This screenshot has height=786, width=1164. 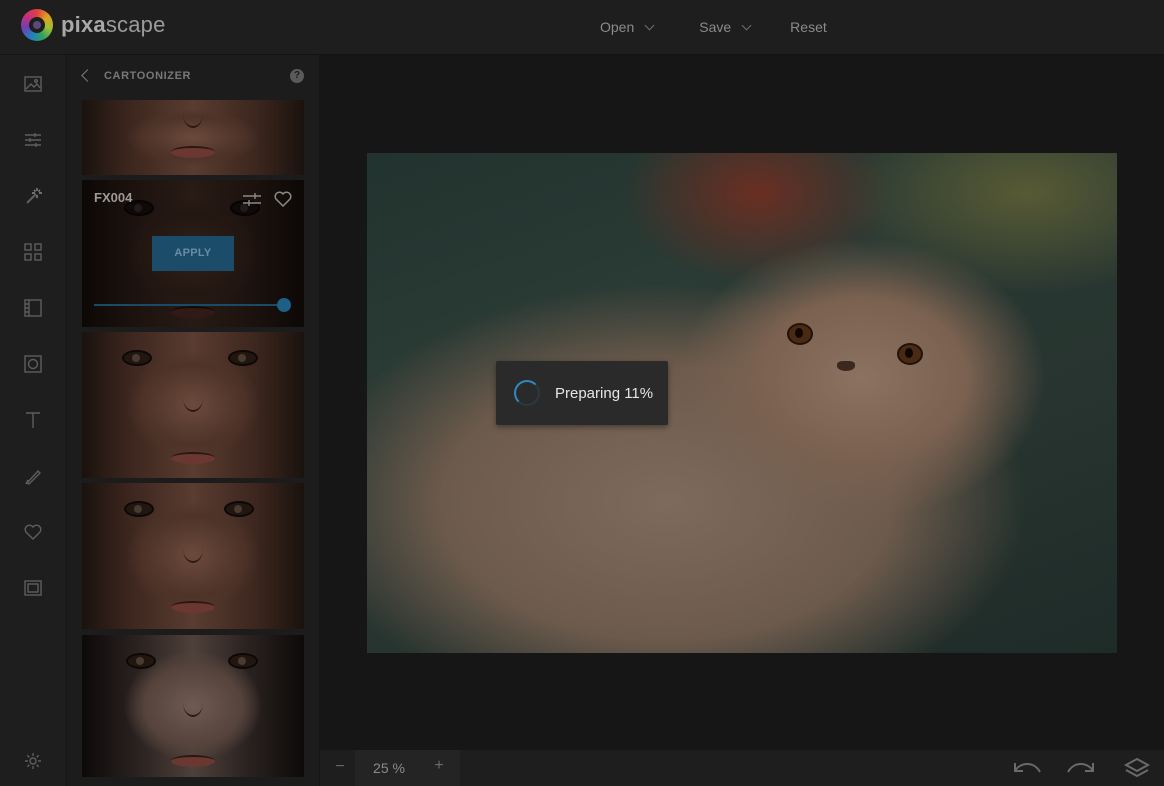 I want to click on effect-label: FX004, so click(x=113, y=197).